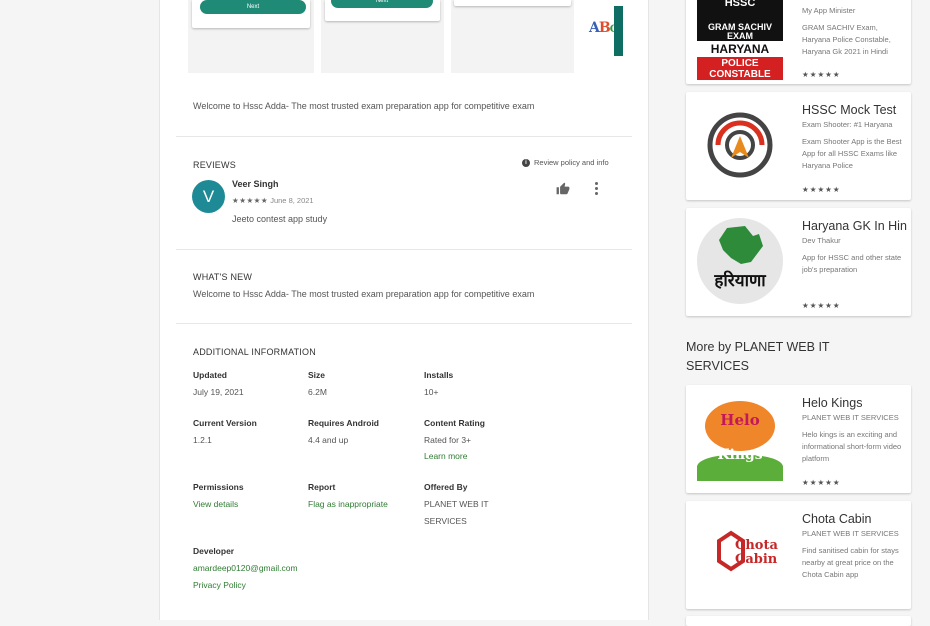 The image size is (930, 626). Describe the element at coordinates (254, 352) in the screenshot. I see `additional-info-heading: ADDITIONAL INFORMATION` at that location.